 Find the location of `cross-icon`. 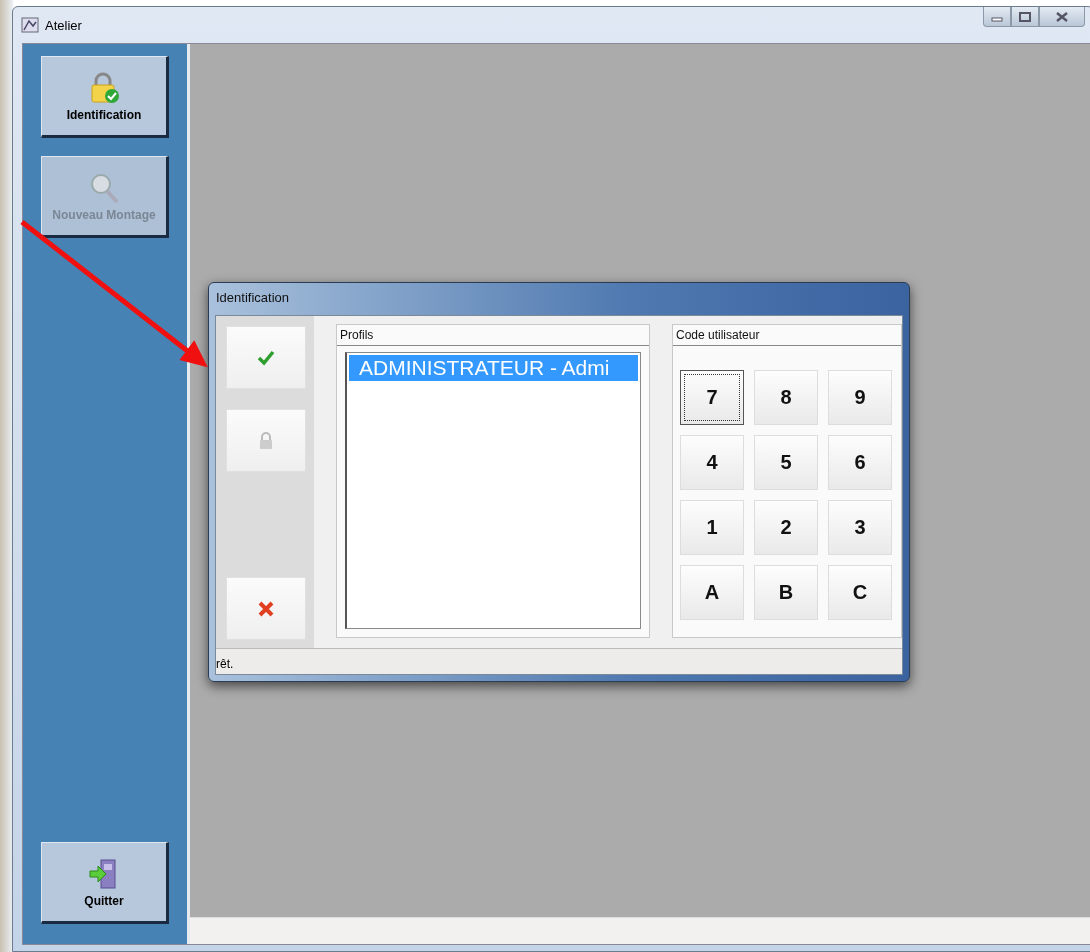

cross-icon is located at coordinates (266, 608).